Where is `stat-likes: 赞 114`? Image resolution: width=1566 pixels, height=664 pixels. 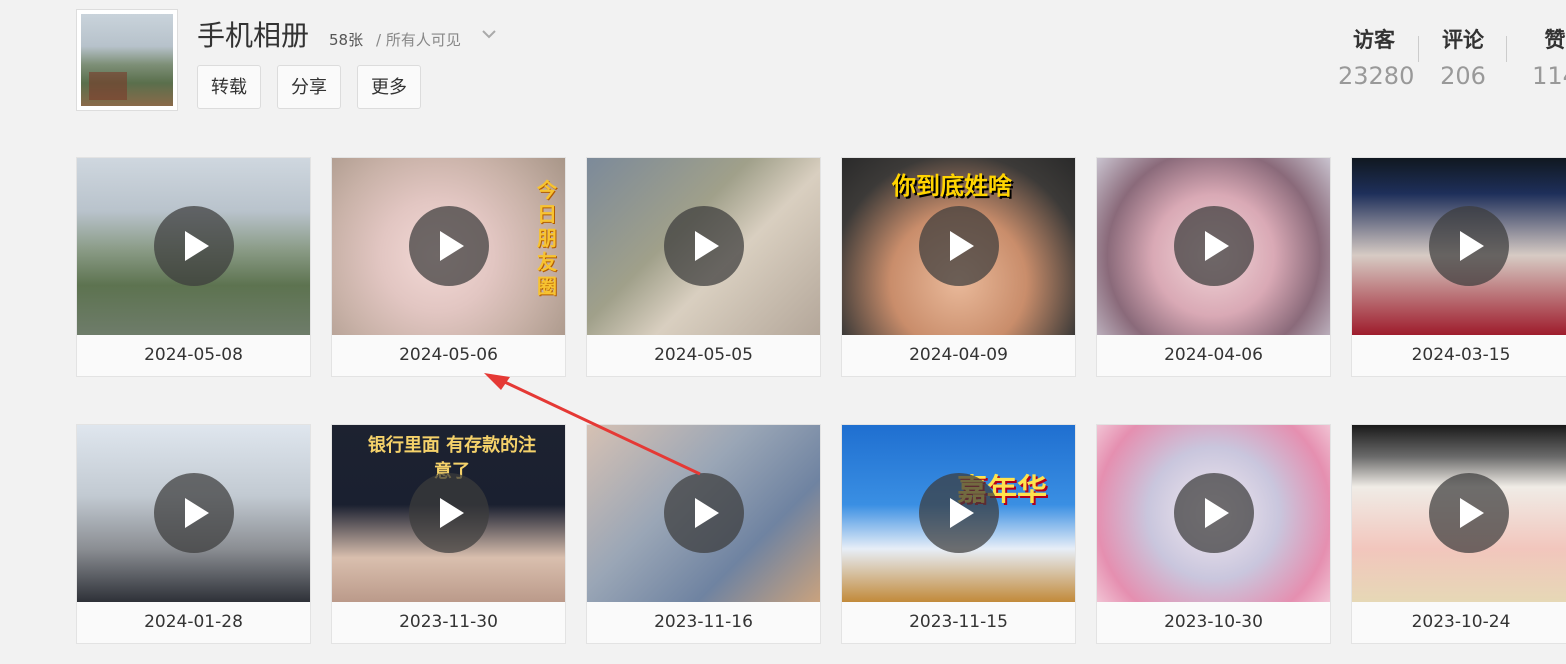
stat-likes: 赞 114 is located at coordinates (1548, 57).